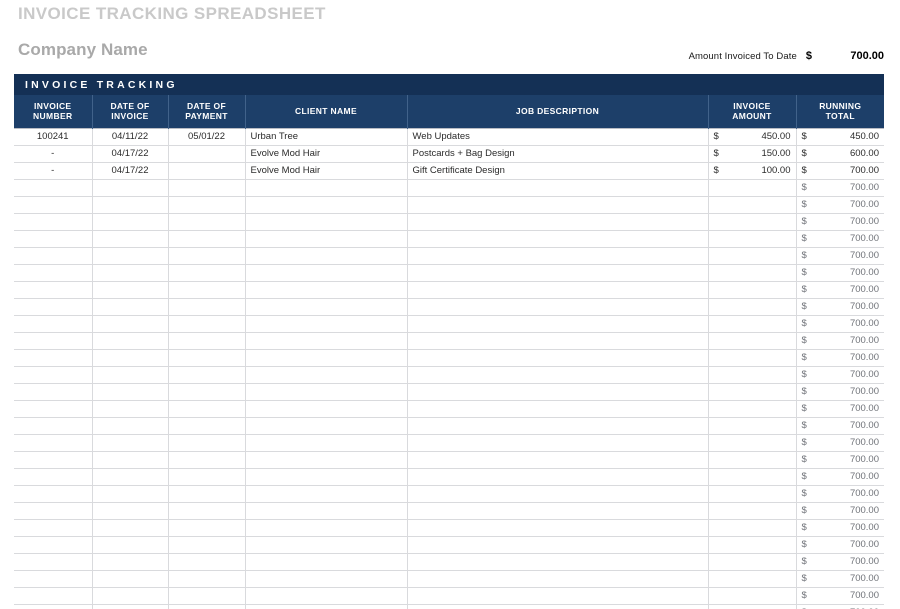 The height and width of the screenshot is (609, 900). I want to click on cell-job-description: Postcards + Bag Design, so click(558, 154).